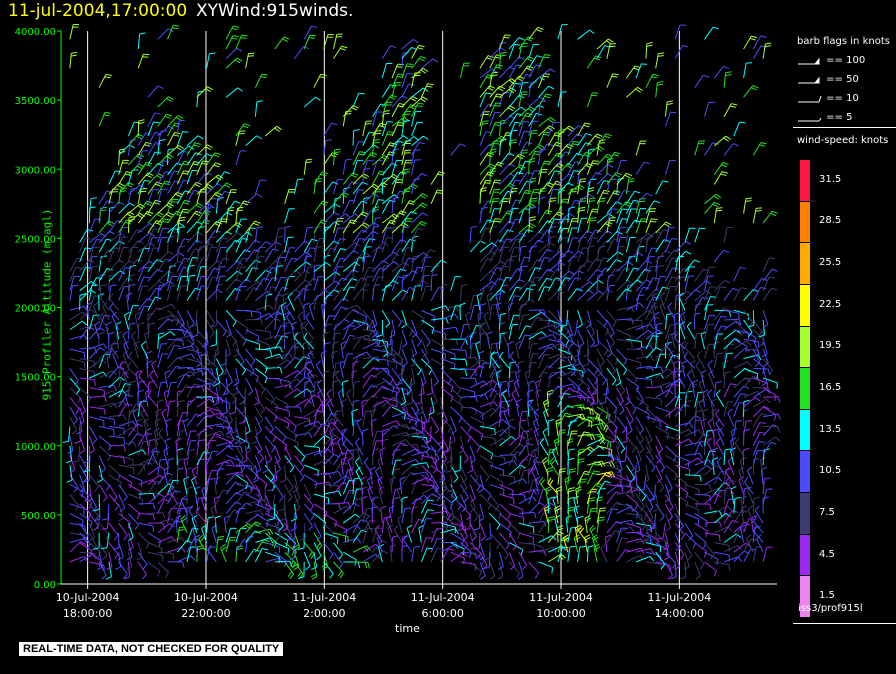 The image size is (896, 674). Describe the element at coordinates (38, 516) in the screenshot. I see `y-tick-label: 500.00` at that location.